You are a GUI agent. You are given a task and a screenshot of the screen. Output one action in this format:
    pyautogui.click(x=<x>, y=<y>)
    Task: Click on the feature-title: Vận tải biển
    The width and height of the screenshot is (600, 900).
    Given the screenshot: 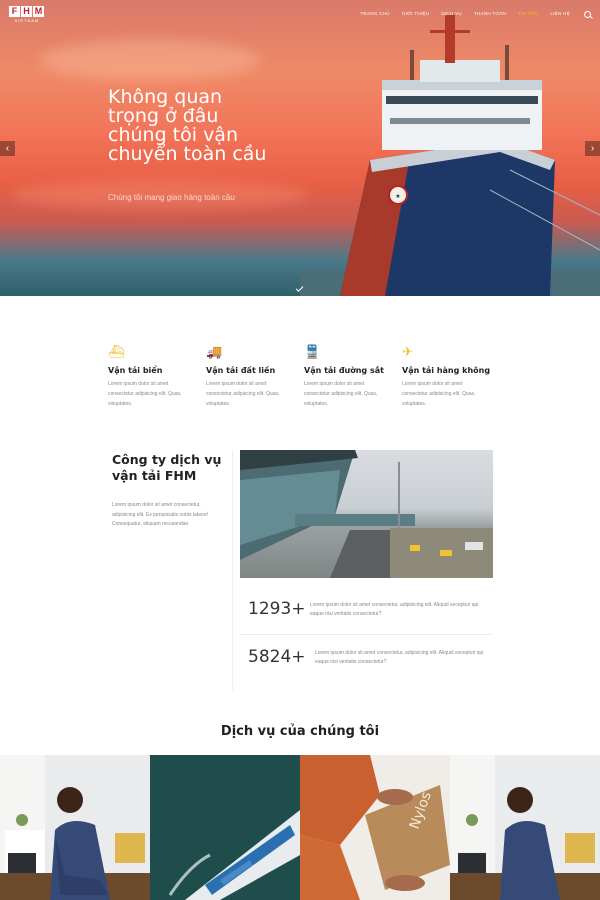 What is the action you would take?
    pyautogui.click(x=135, y=370)
    